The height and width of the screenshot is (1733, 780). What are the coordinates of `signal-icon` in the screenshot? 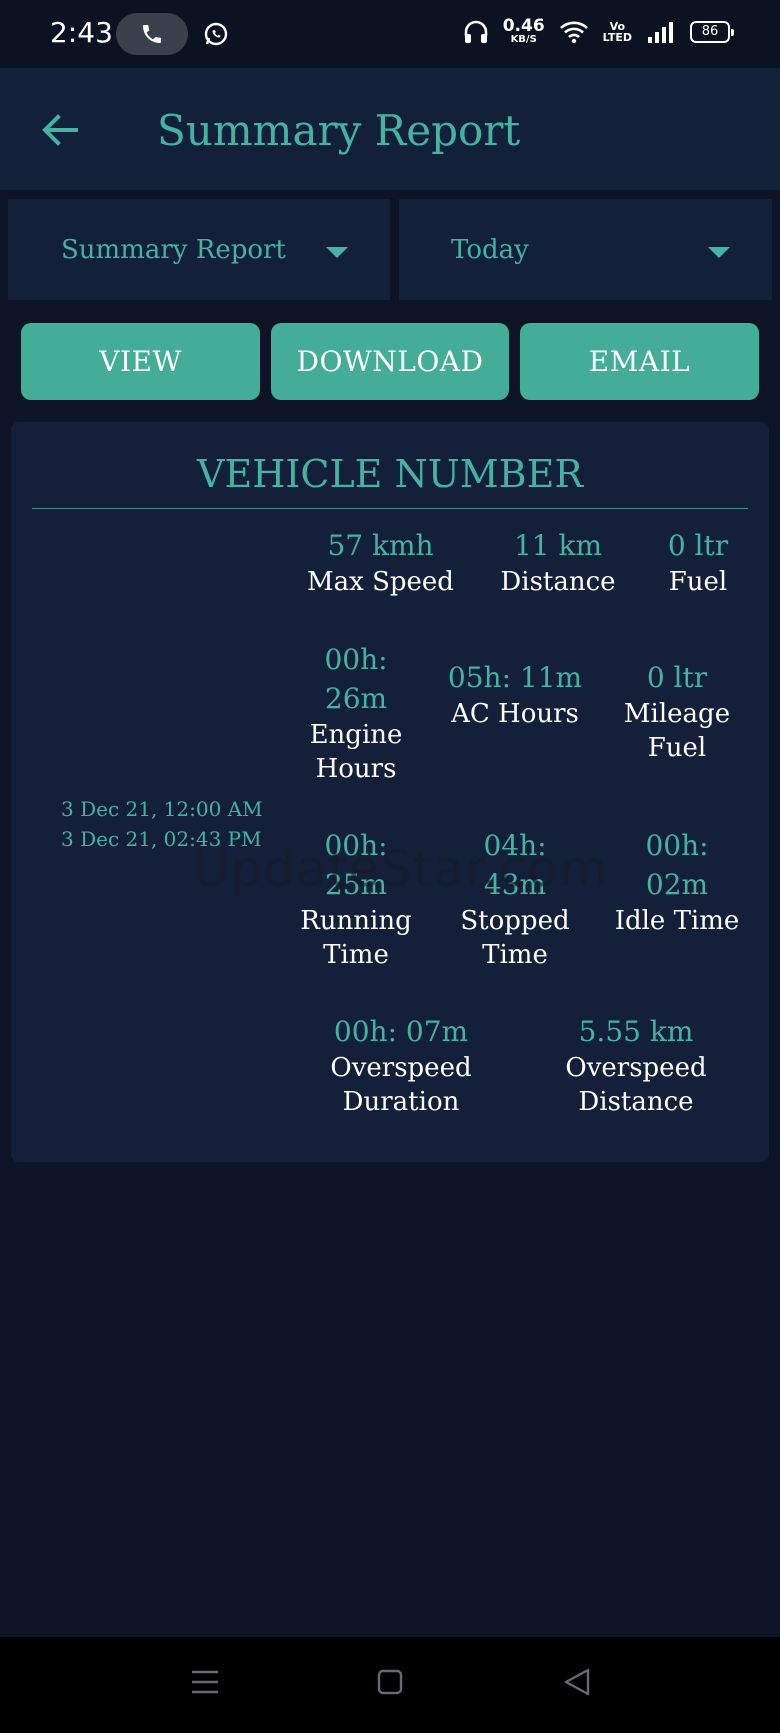 It's located at (660, 32).